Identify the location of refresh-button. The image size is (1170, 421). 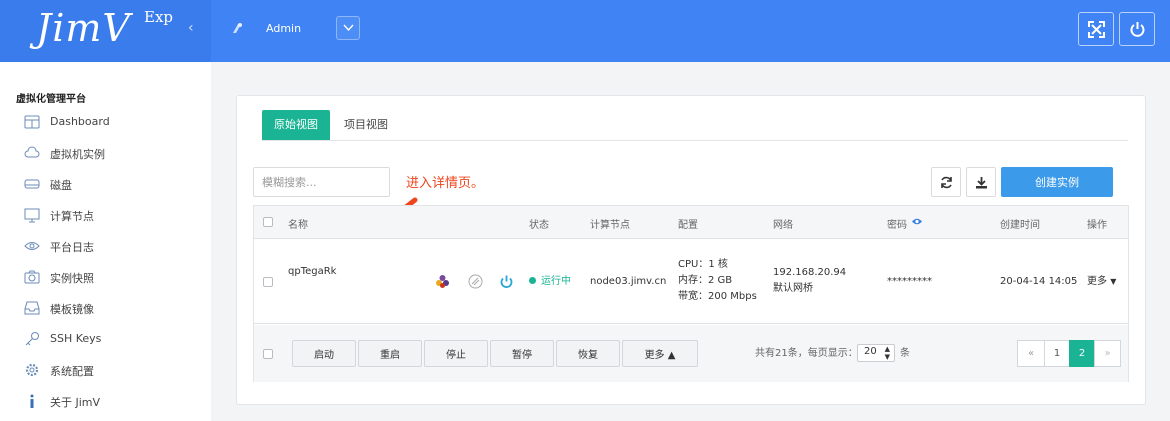
(946, 182).